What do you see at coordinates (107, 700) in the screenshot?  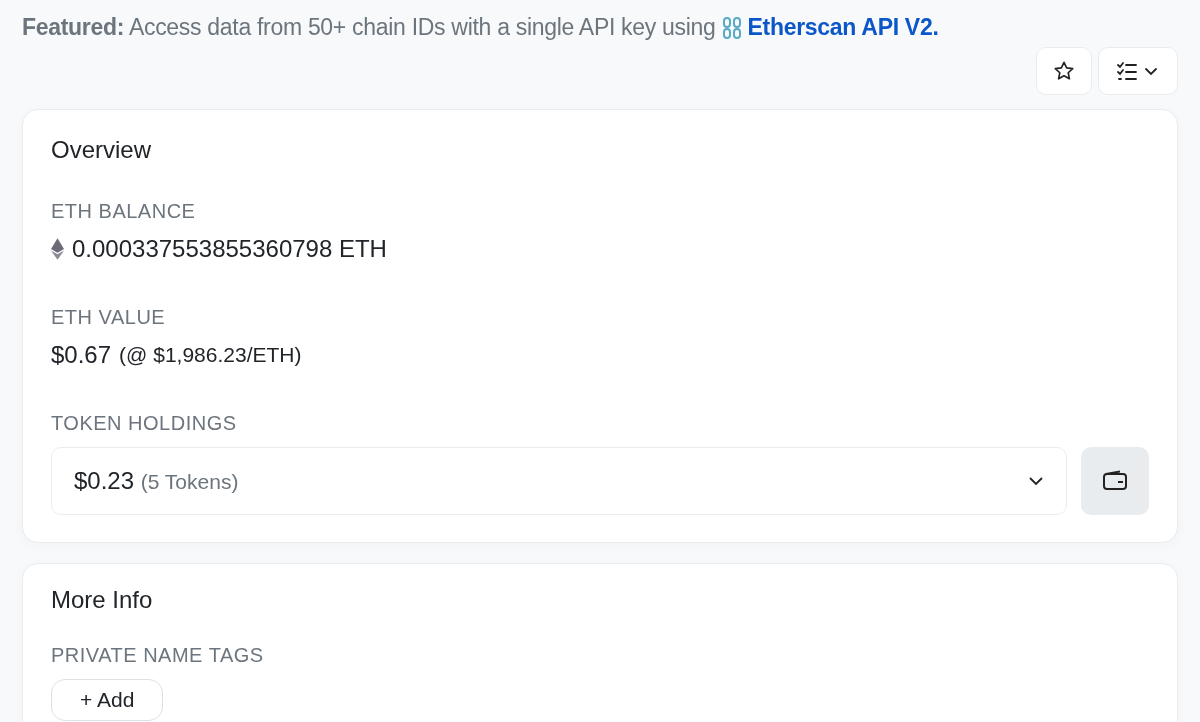 I see `add-button: + Add` at bounding box center [107, 700].